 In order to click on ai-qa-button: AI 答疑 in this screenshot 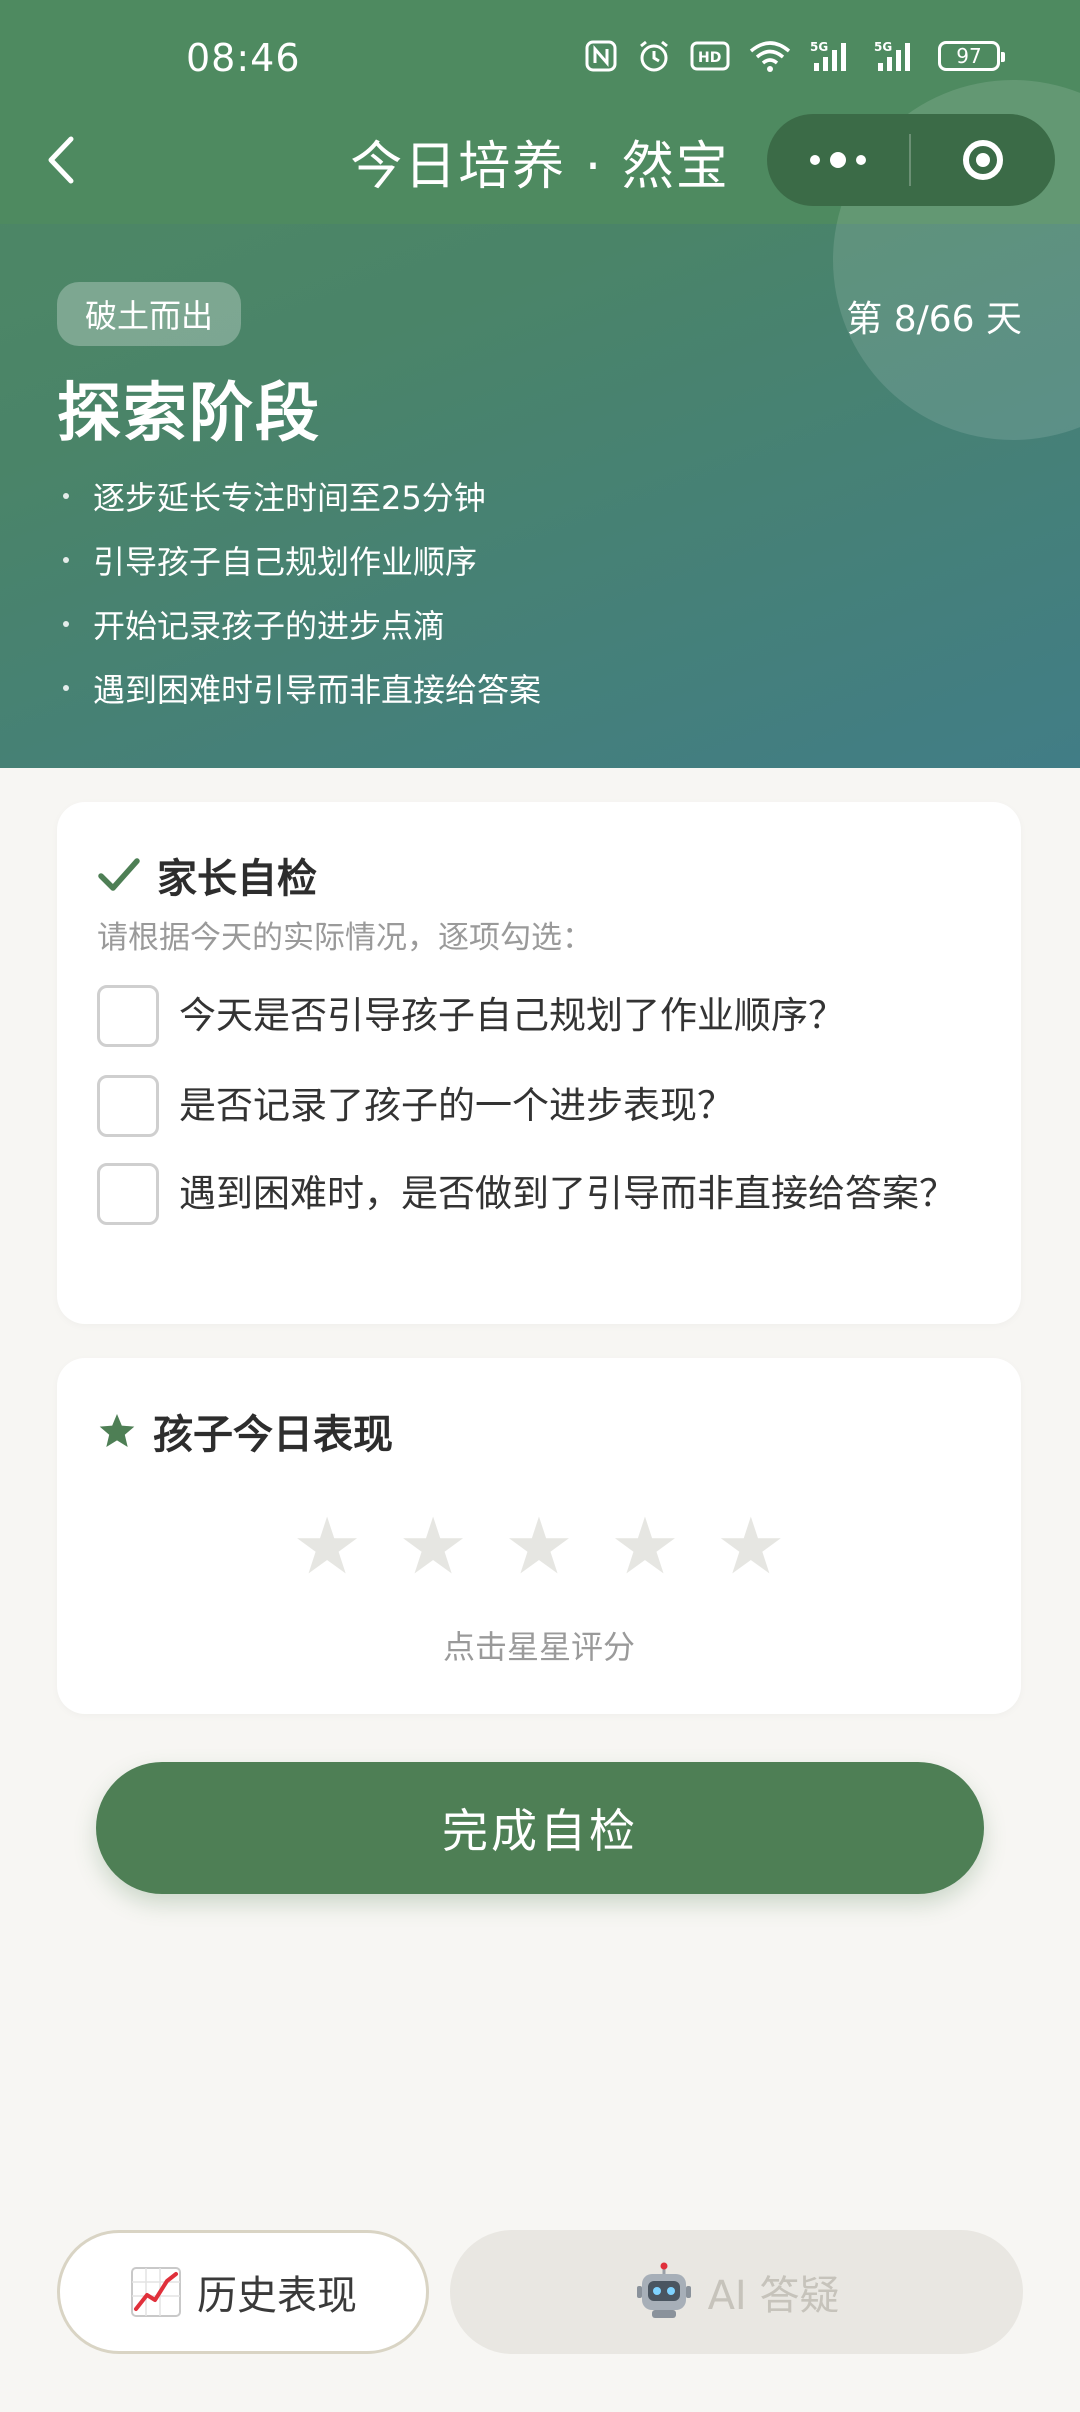, I will do `click(736, 2292)`.